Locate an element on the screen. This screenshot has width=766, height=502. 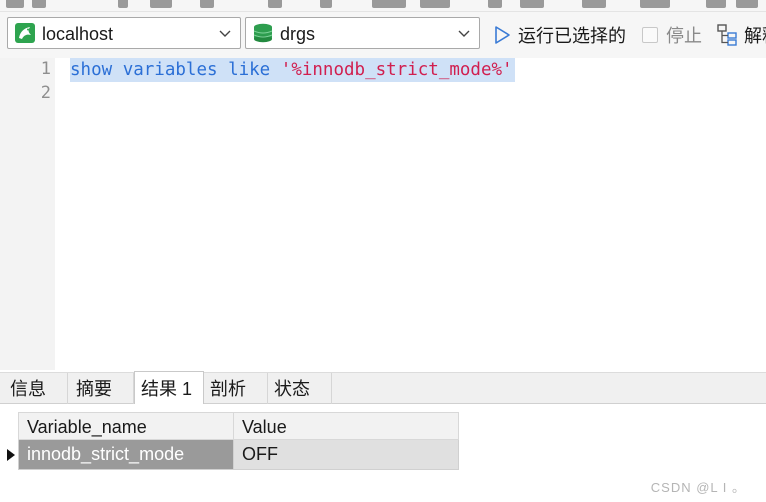
connection-label: localhost is located at coordinates (78, 34).